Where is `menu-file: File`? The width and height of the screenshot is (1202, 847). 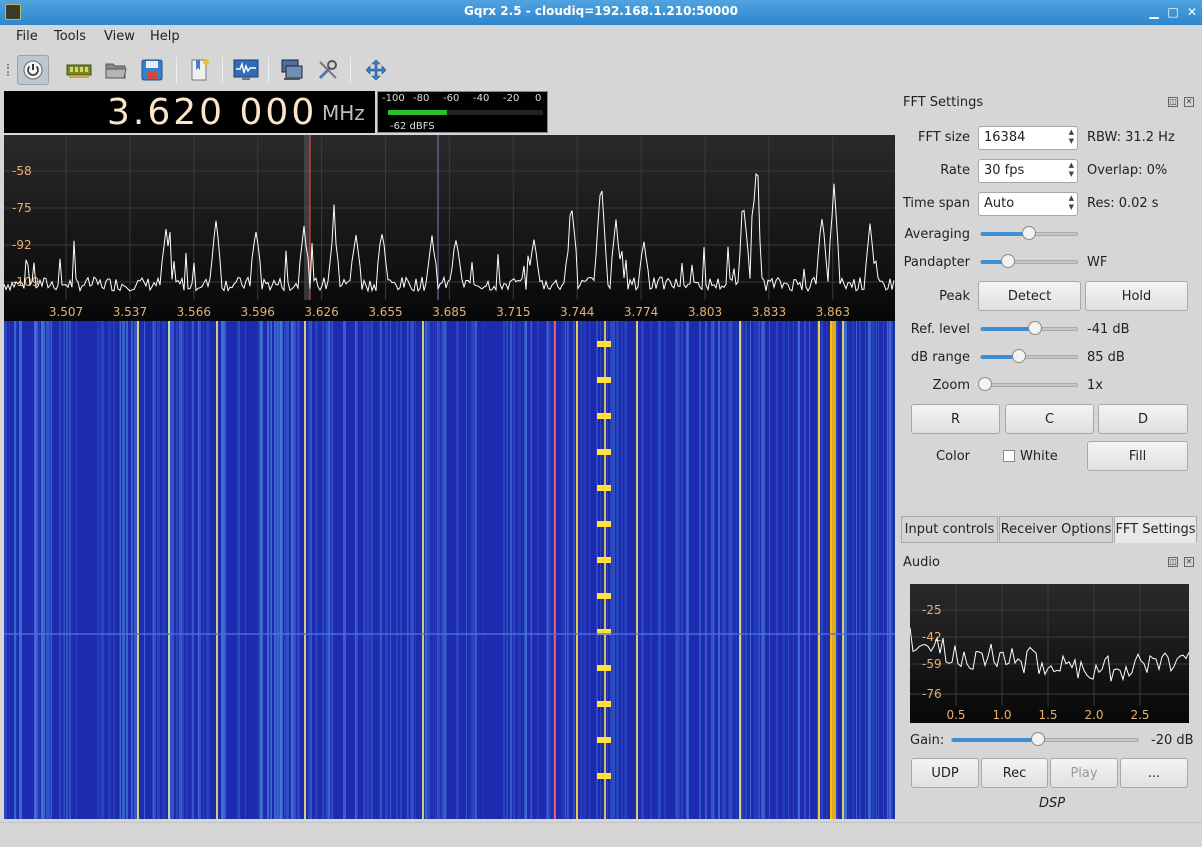 menu-file: File is located at coordinates (27, 36).